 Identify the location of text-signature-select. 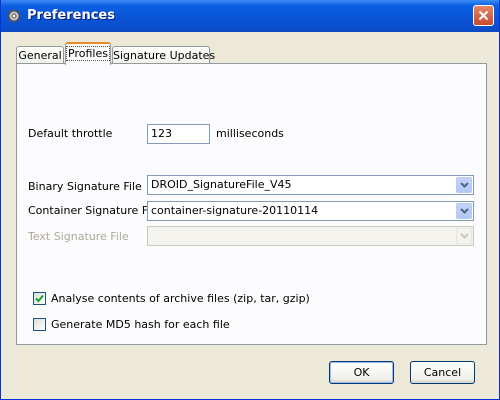
(310, 236).